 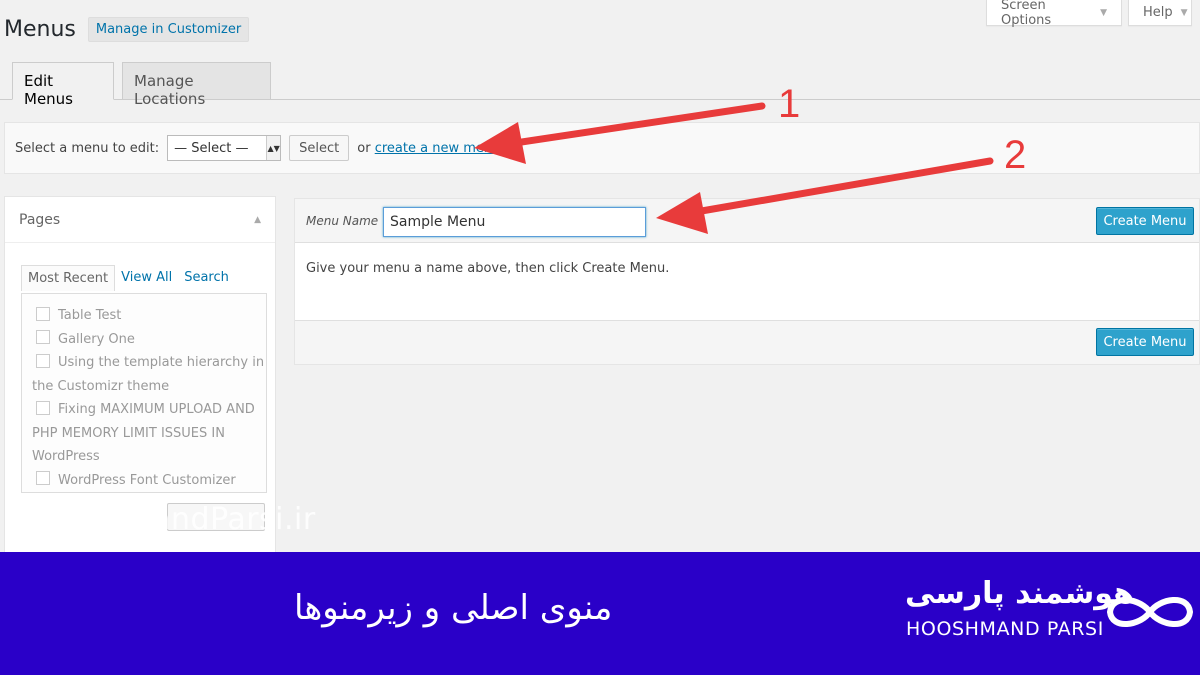 I want to click on dropdown-arrow-icon: ▲▼, so click(x=273, y=148).